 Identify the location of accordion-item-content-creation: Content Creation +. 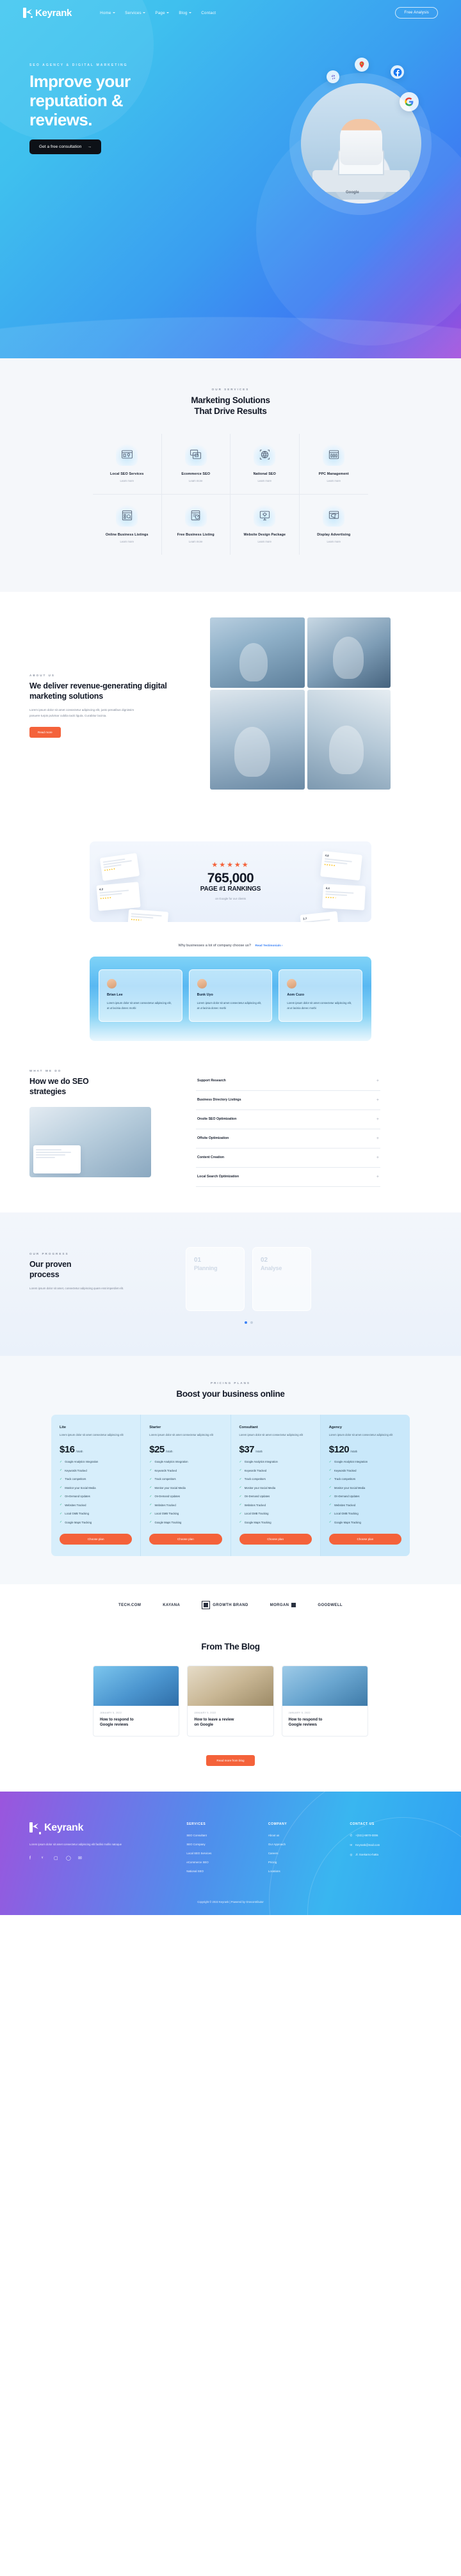
(288, 1159).